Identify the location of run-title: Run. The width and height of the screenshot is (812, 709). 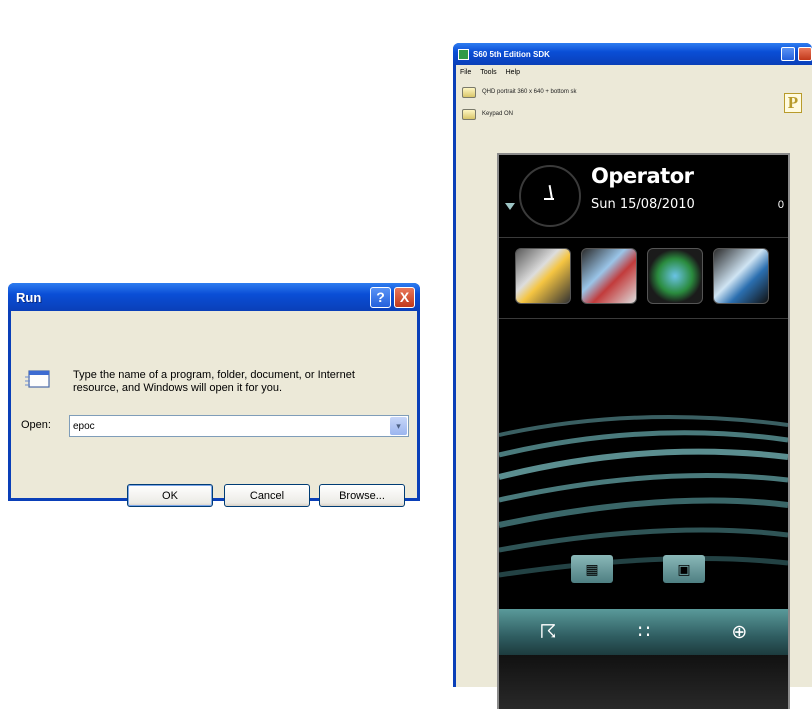
(29, 297).